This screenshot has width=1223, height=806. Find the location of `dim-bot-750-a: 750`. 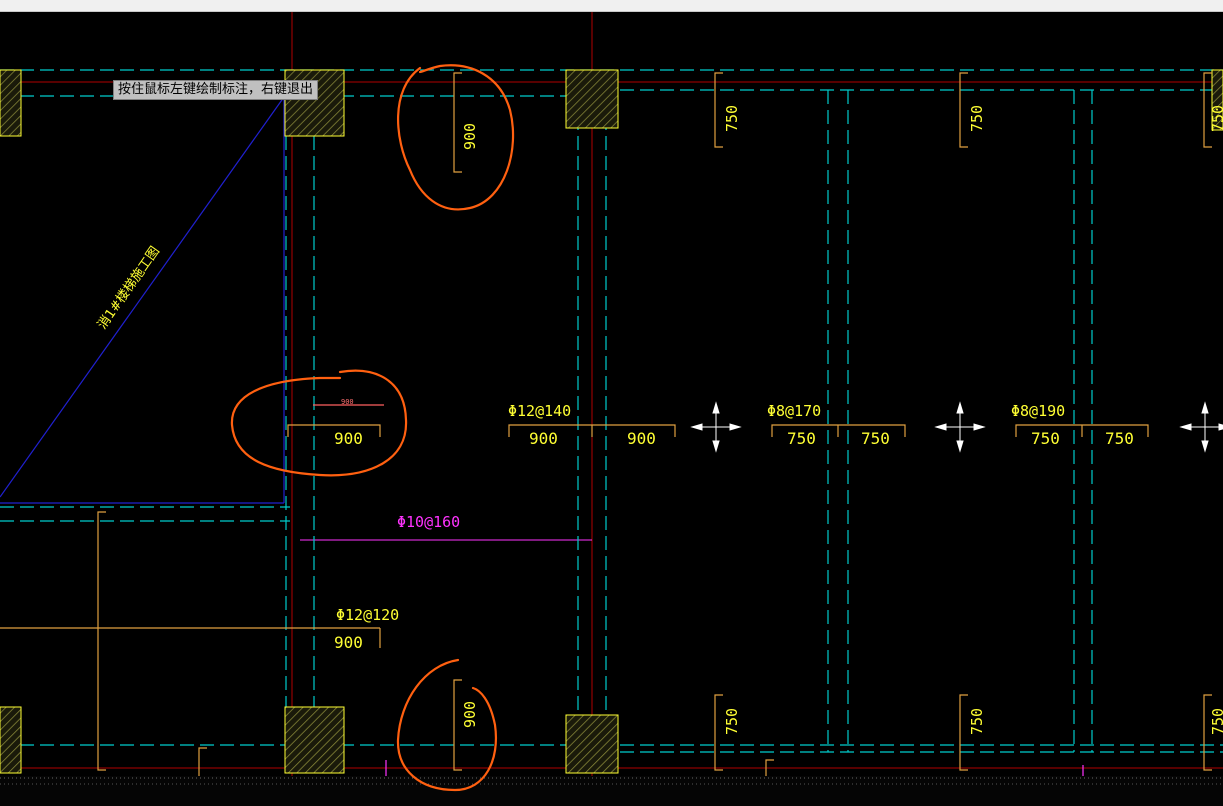

dim-bot-750-a: 750 is located at coordinates (732, 721).